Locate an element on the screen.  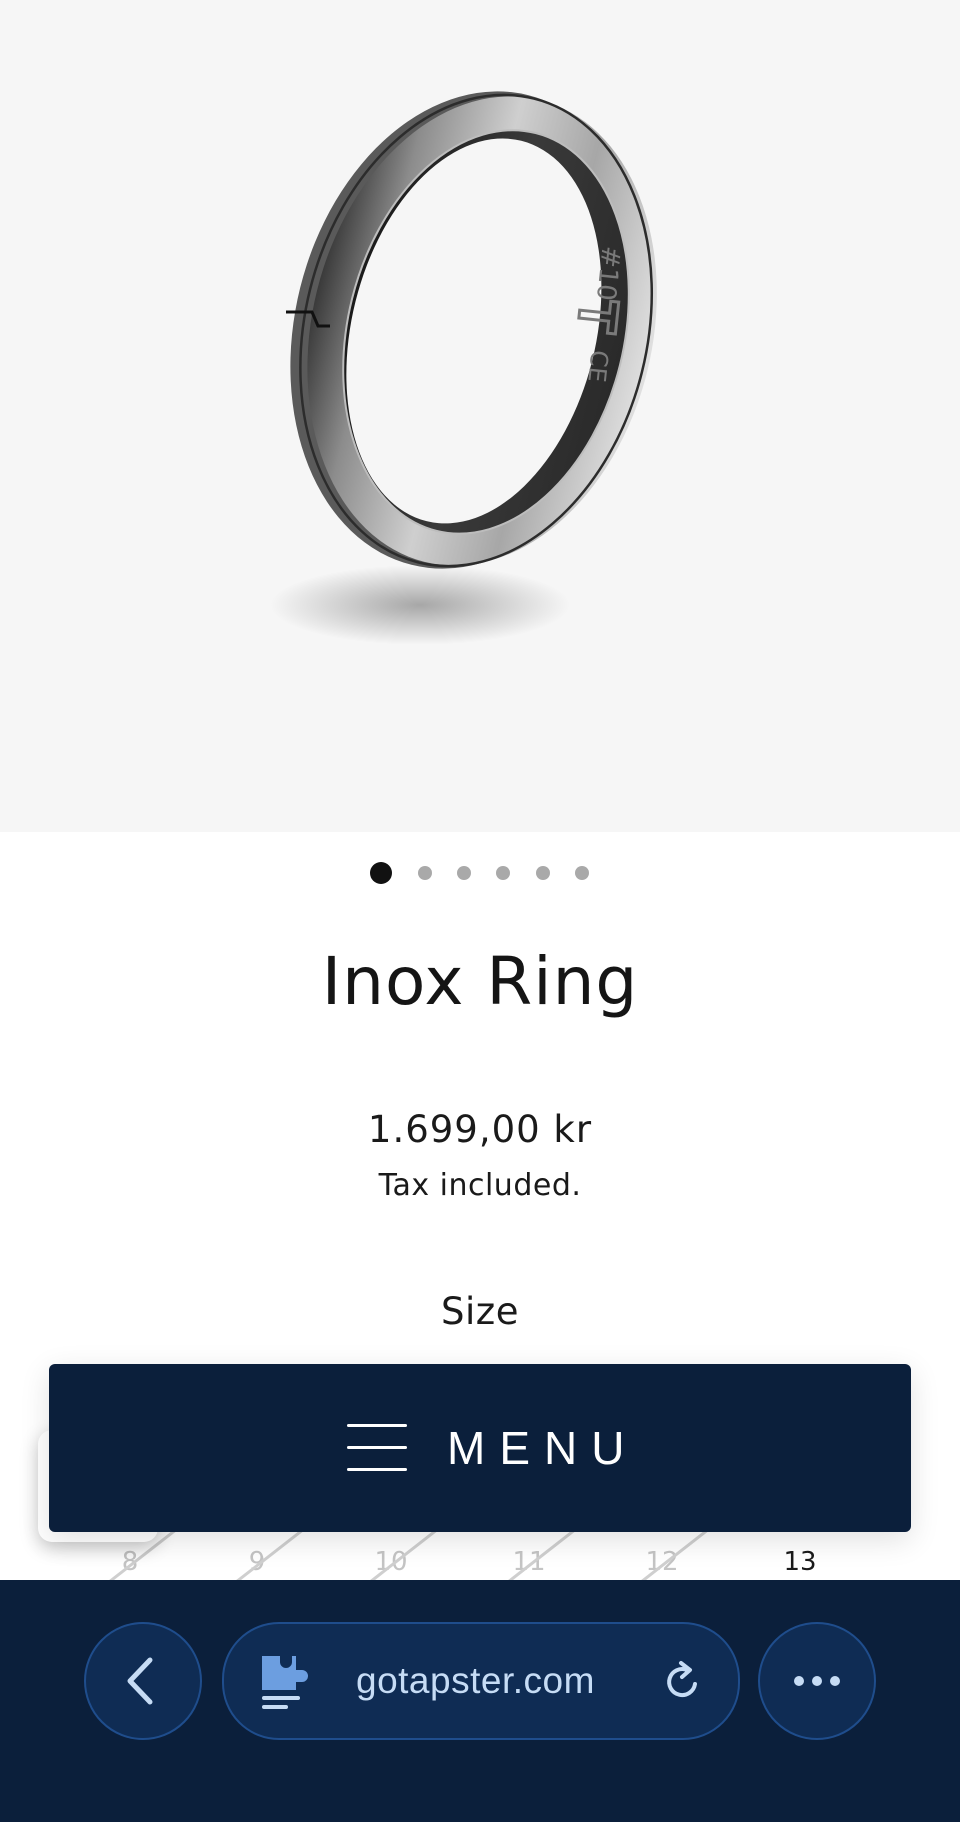
address-bar: gotapster.com is located at coordinates (481, 1681).